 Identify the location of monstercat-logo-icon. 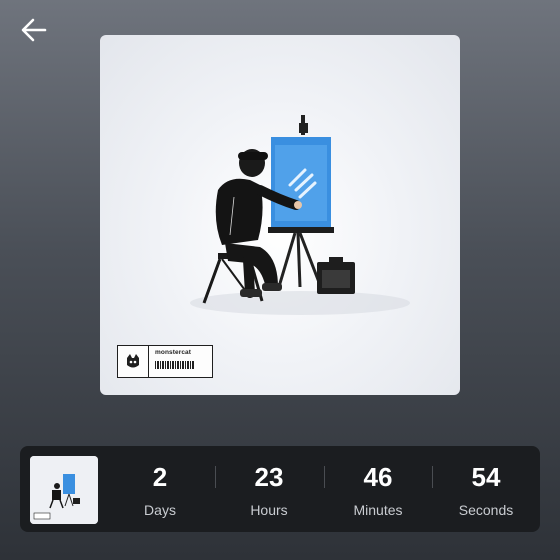
(133, 361).